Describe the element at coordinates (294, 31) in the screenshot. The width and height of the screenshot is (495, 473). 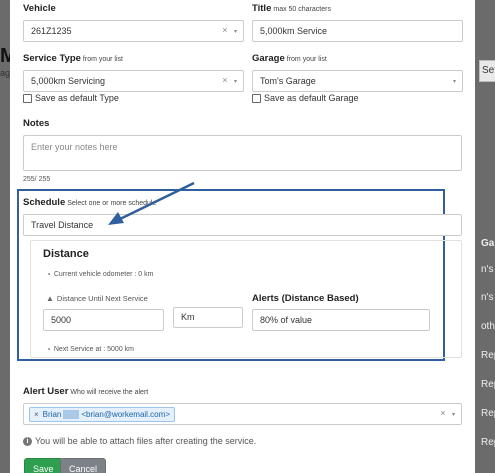
I see `title-value: 5,000km Service` at that location.